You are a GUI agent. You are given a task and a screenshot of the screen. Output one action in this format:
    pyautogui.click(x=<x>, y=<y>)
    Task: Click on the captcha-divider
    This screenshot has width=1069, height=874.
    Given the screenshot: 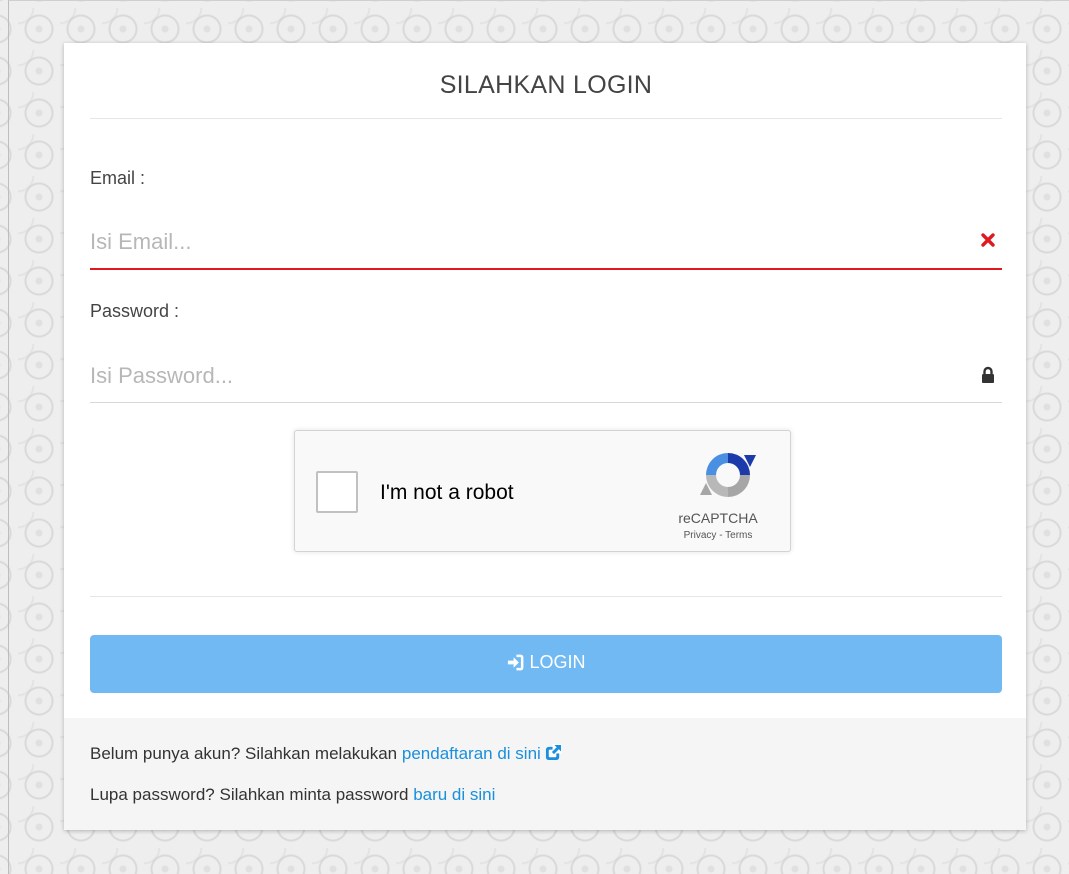 What is the action you would take?
    pyautogui.click(x=546, y=596)
    